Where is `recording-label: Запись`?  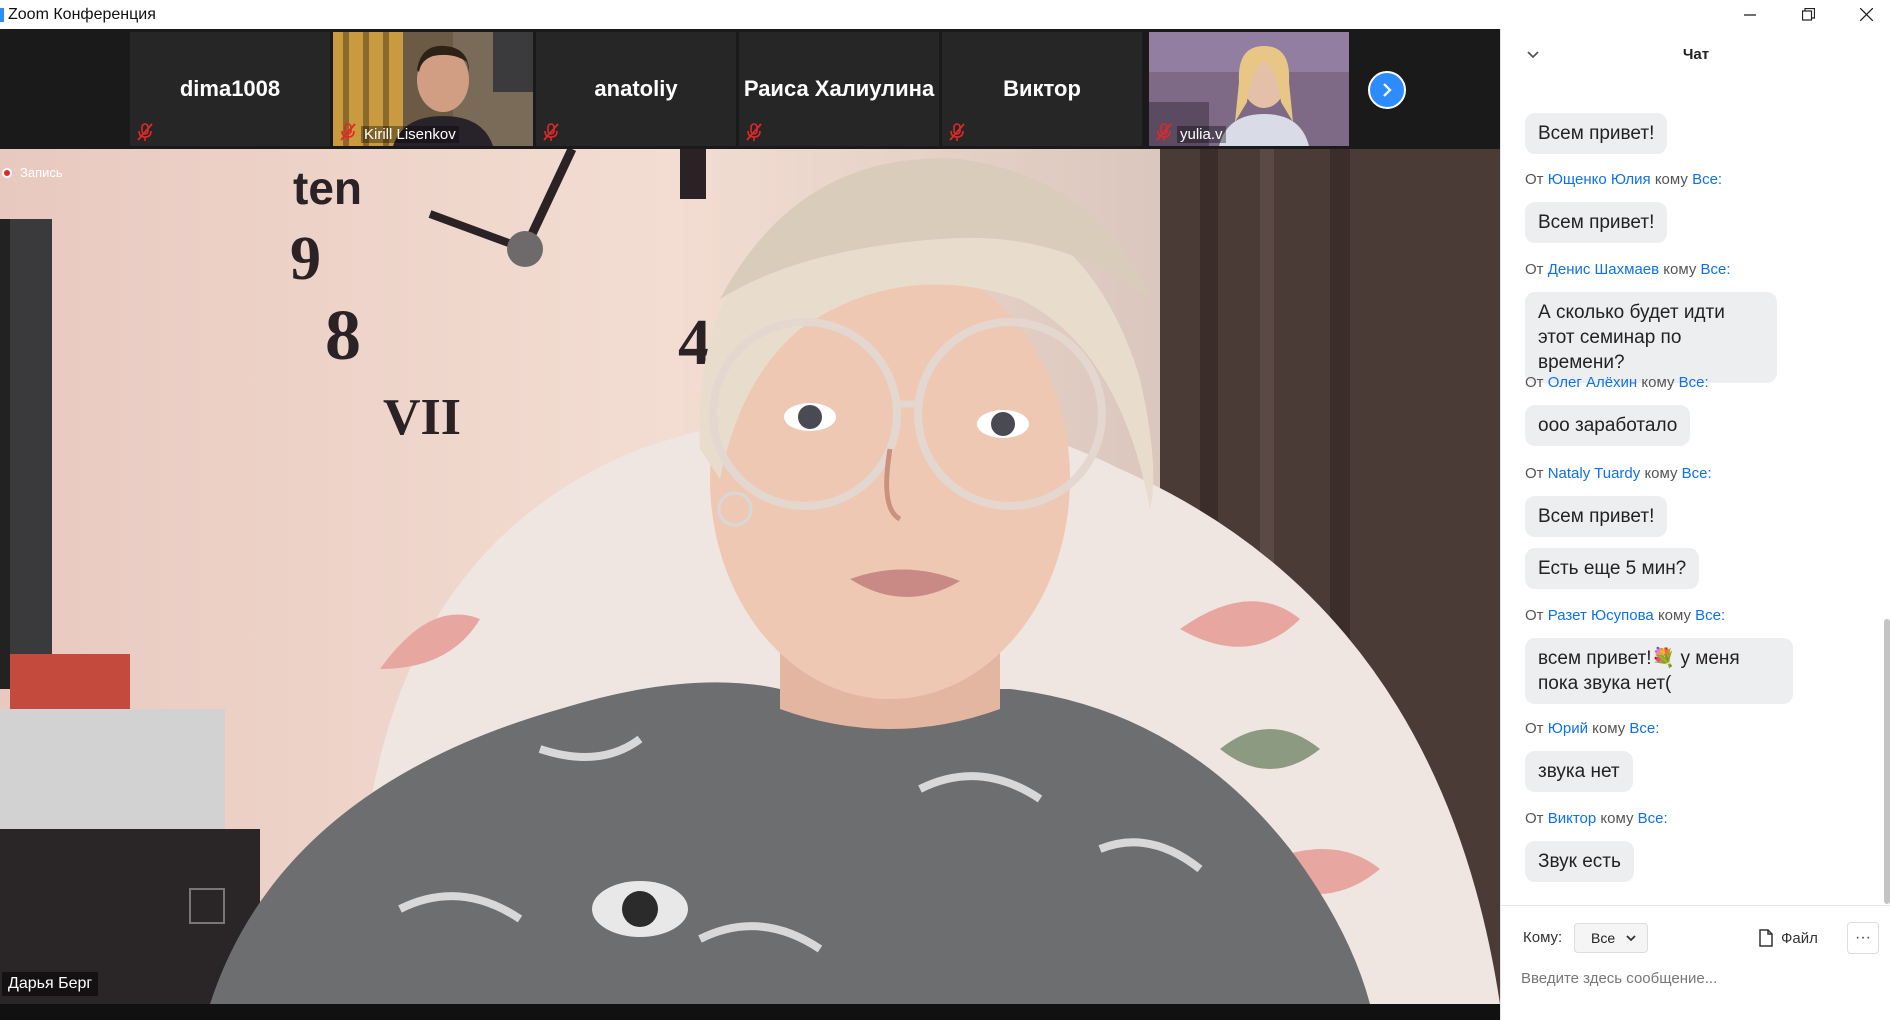 recording-label: Запись is located at coordinates (41, 172).